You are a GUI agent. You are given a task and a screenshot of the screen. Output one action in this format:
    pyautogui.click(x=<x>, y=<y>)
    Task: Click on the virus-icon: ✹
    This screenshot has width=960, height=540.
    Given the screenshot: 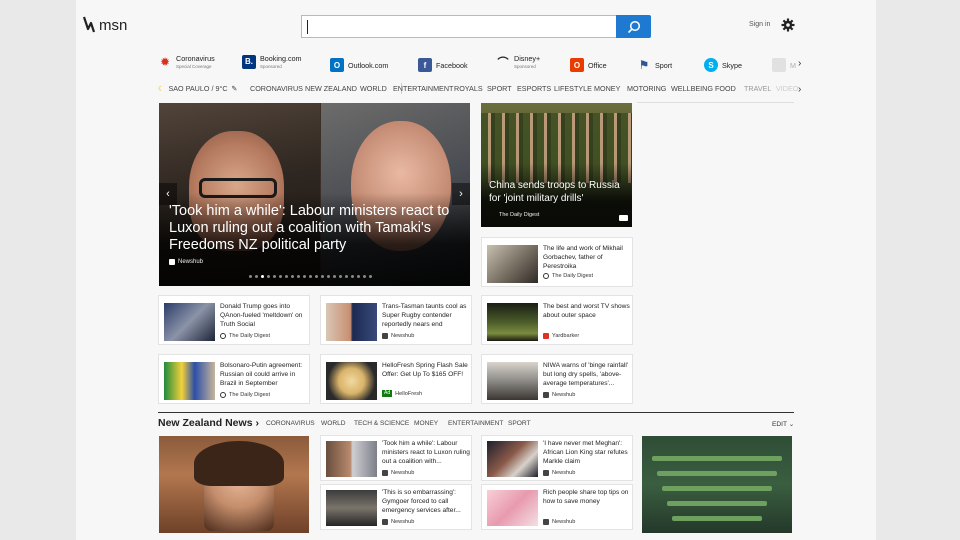 What is the action you would take?
    pyautogui.click(x=165, y=61)
    